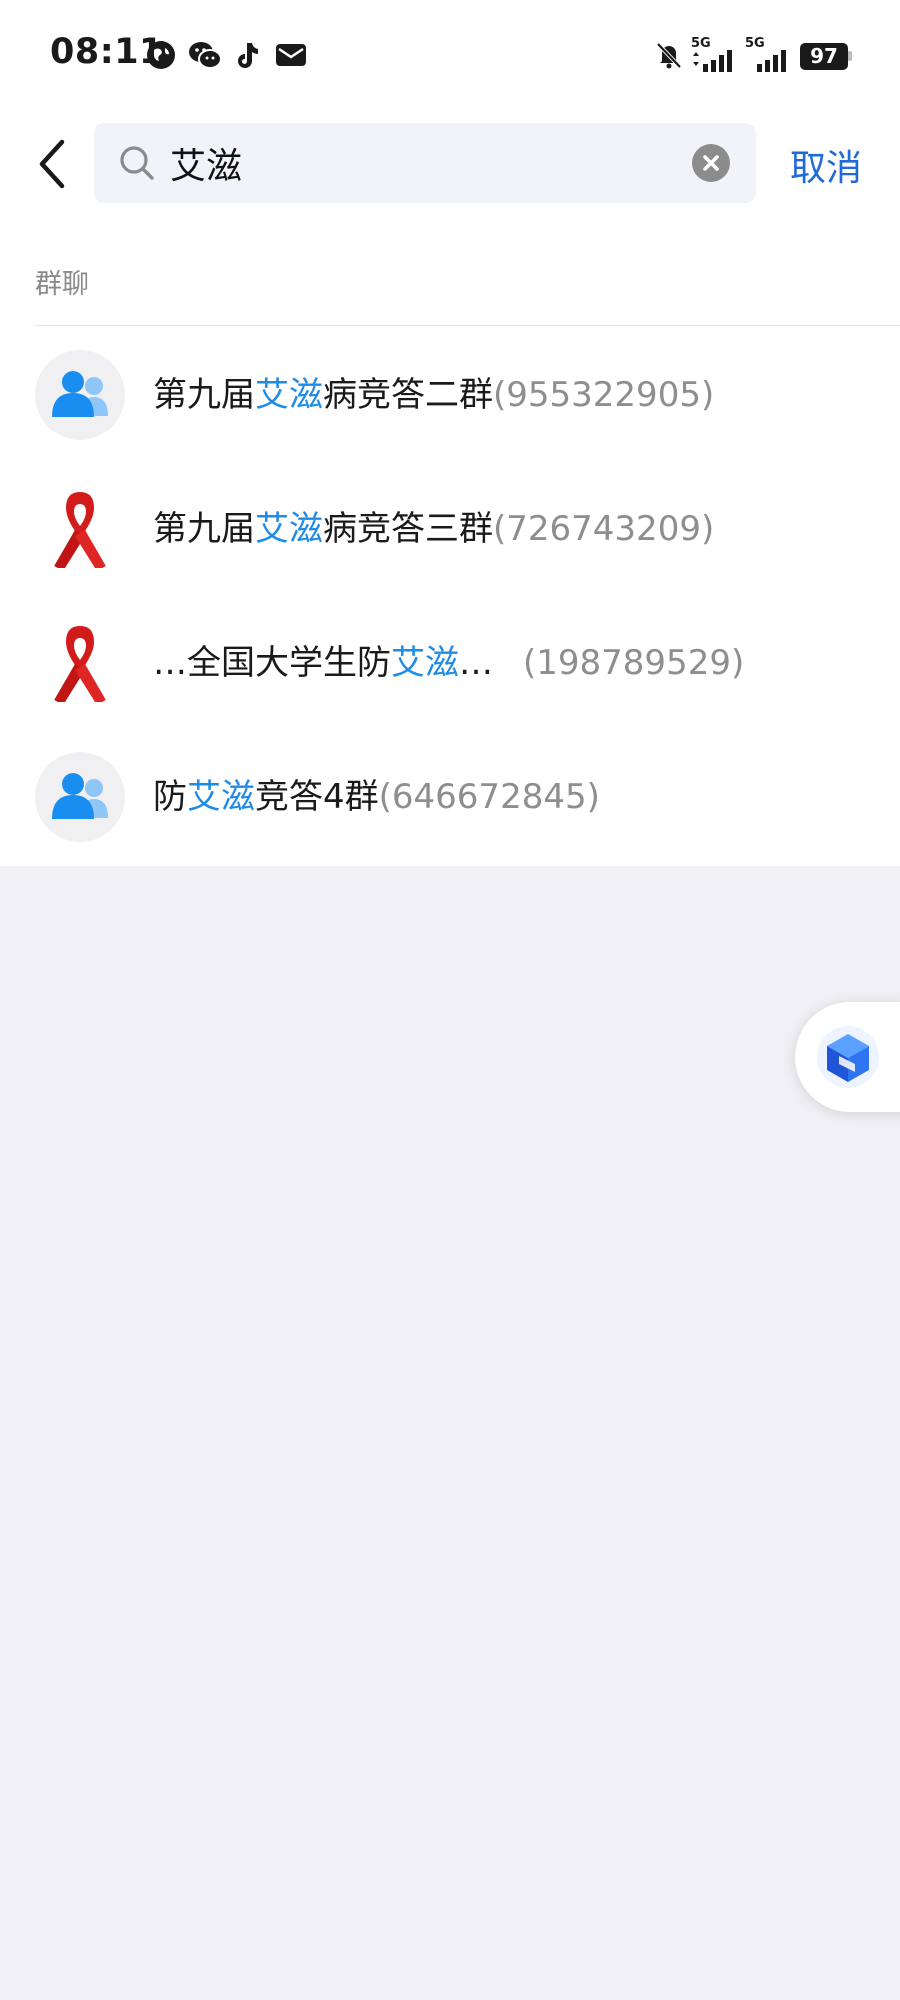  I want to click on list-item: 第九届艾滋病竞答三群(726743209), so click(450, 529).